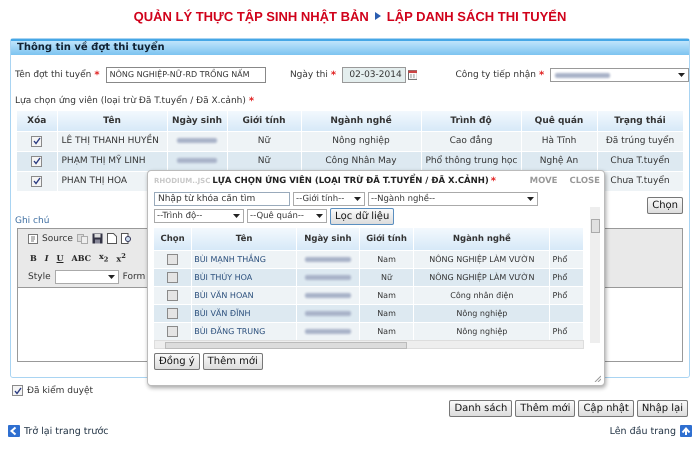 The height and width of the screenshot is (449, 700). What do you see at coordinates (482, 295) in the screenshot?
I see `table-cell: Công nhân điện` at bounding box center [482, 295].